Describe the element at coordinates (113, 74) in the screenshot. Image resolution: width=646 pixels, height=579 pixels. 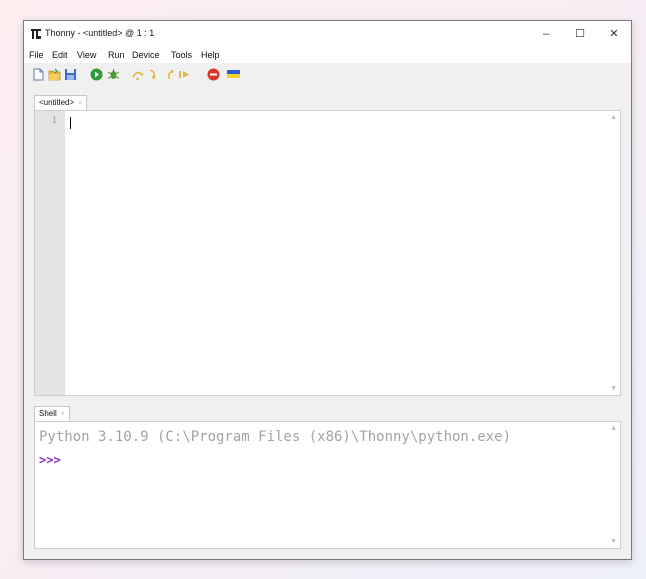
I see `debug-icon` at that location.